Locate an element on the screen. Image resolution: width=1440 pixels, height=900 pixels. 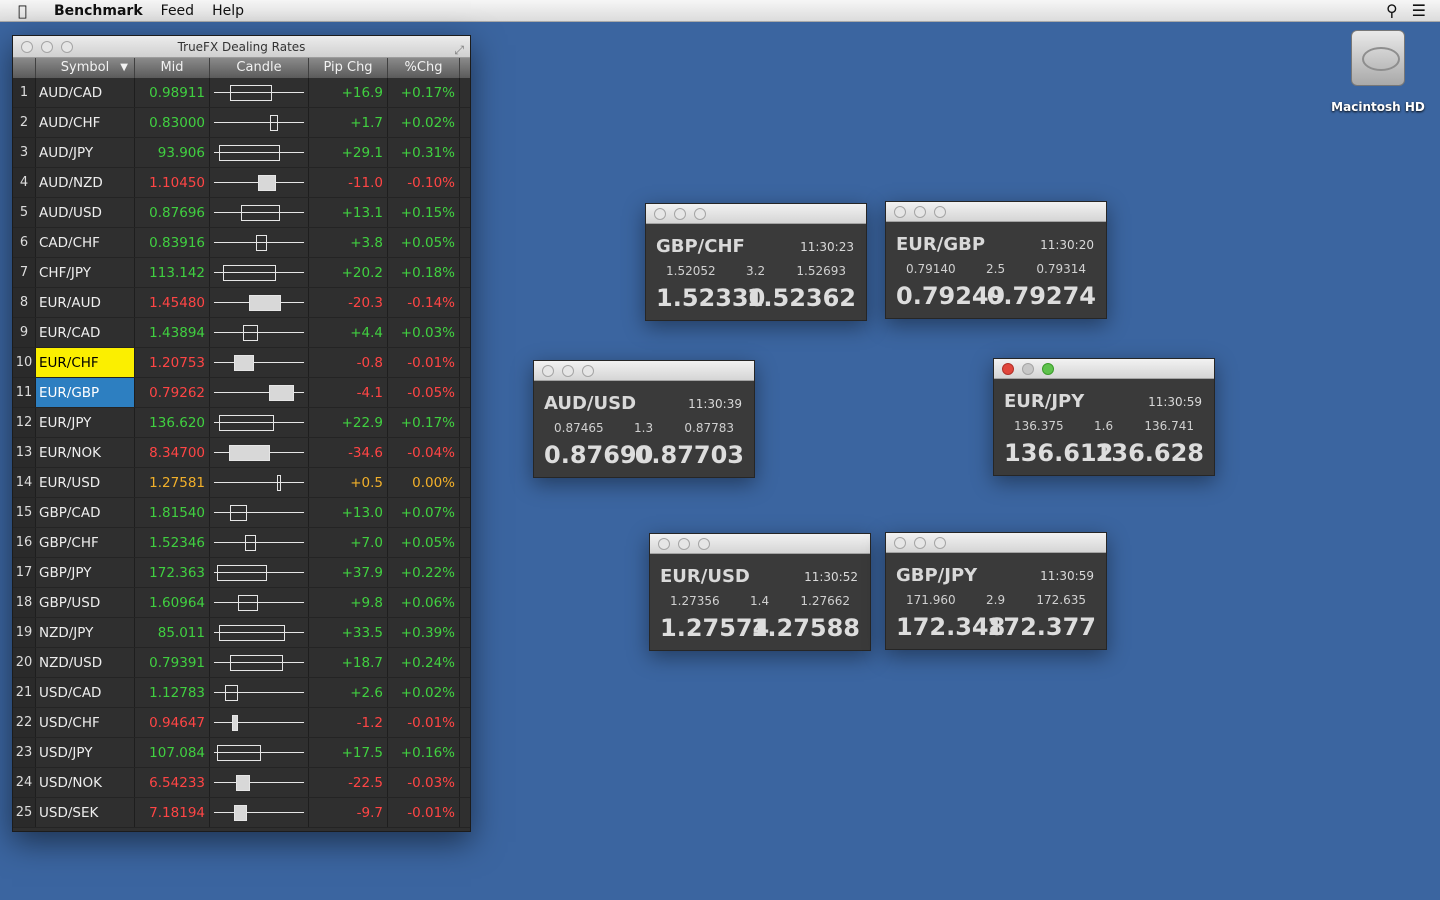
table-row: 21 USD/CAD 1.12783 +2.6 +0.02% is located at coordinates (241, 693).